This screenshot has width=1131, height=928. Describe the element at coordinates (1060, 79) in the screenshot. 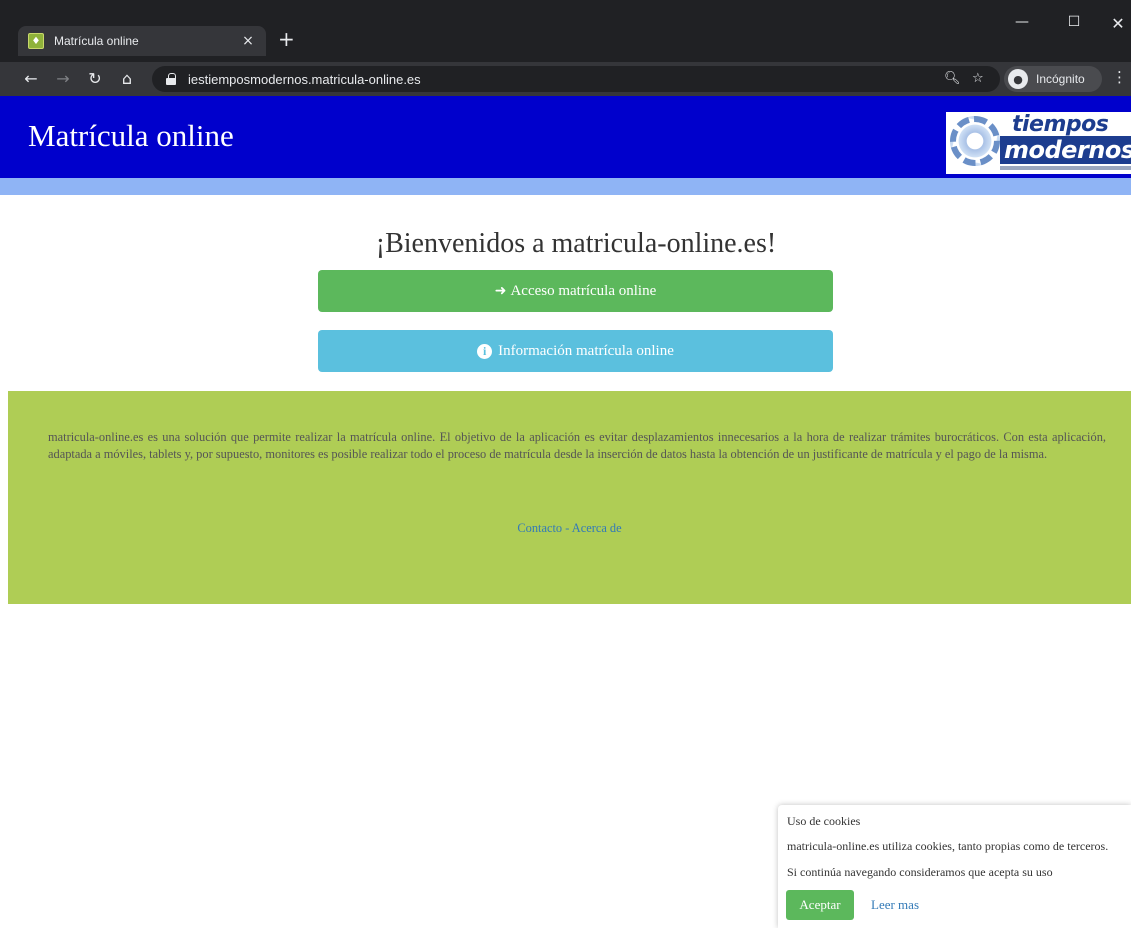

I see `incognito-label: Incógnito` at that location.